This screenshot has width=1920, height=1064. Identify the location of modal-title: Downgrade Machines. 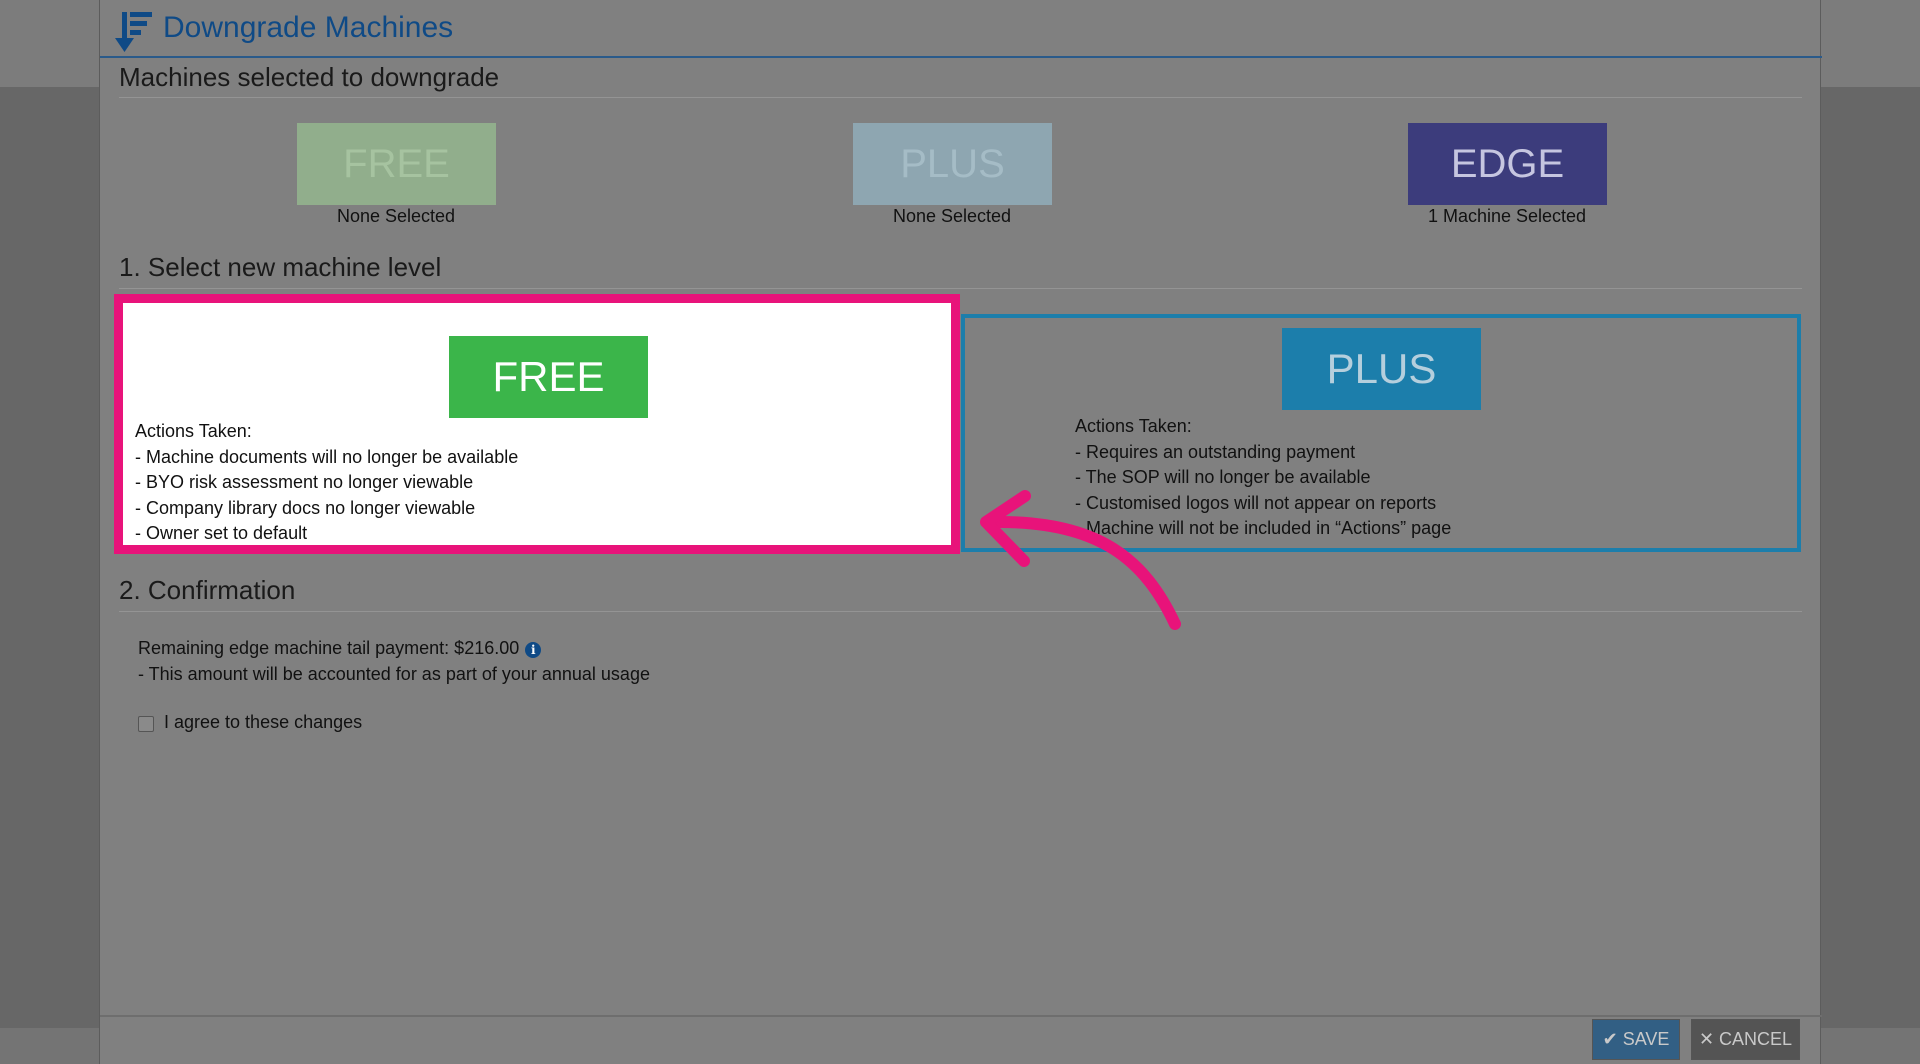
(308, 27).